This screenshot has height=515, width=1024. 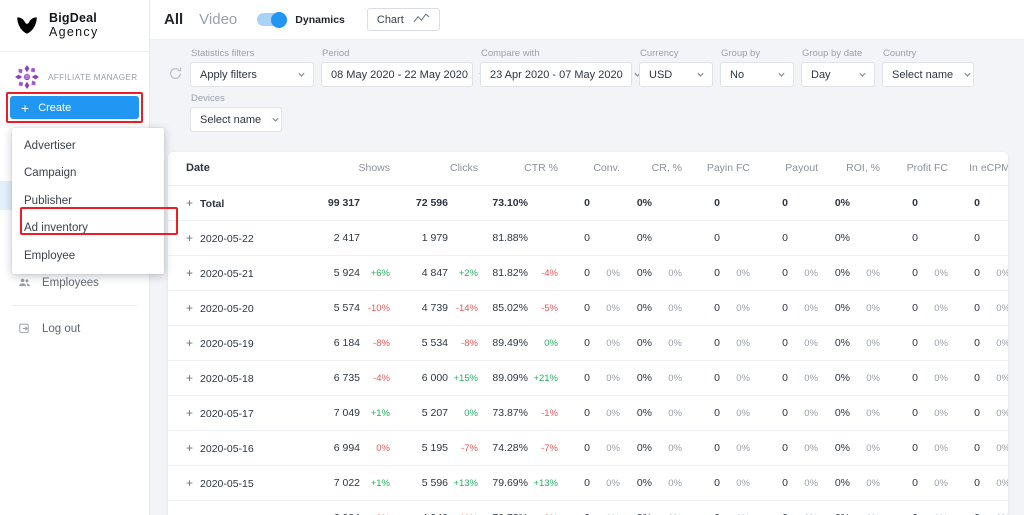 I want to click on currency-select: USD, so click(x=676, y=74).